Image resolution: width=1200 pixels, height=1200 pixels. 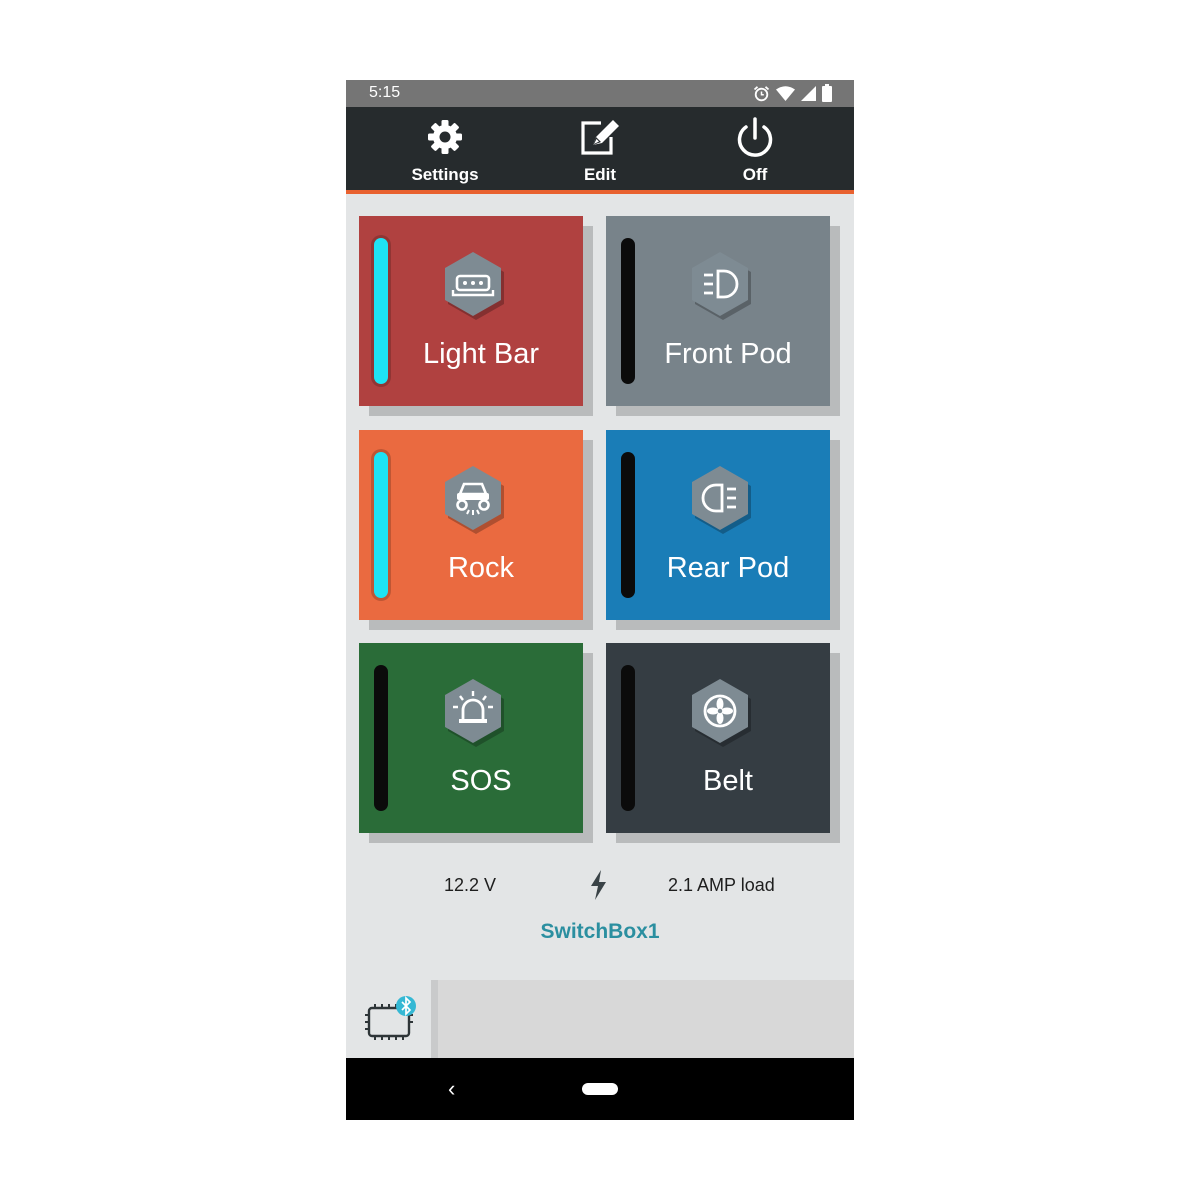 What do you see at coordinates (481, 568) in the screenshot?
I see `switch-label: Rock` at bounding box center [481, 568].